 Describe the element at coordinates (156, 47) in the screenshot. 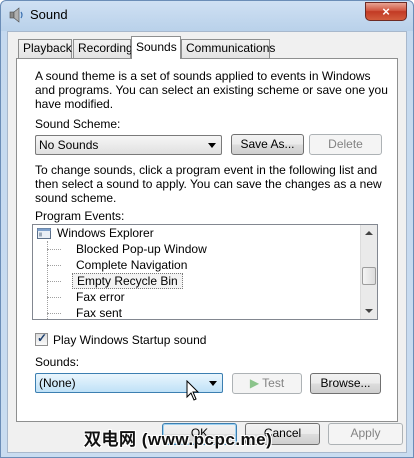

I see `tab-sounds: Sounds` at that location.